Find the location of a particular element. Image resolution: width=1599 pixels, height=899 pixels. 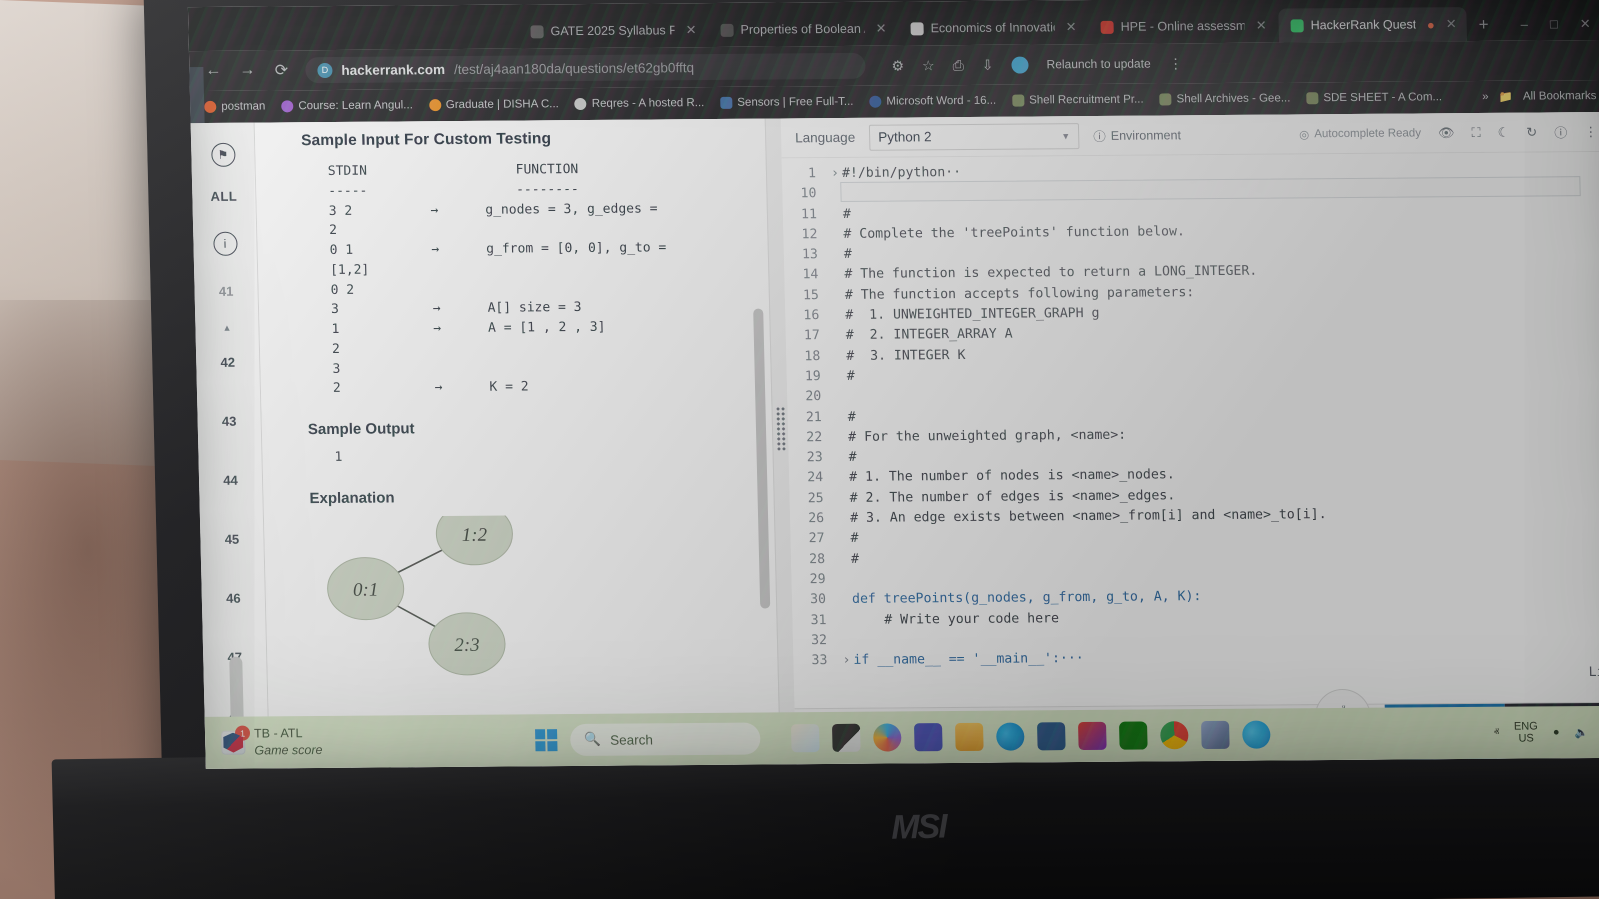

downloads-icon: ⇩ is located at coordinates (988, 64).